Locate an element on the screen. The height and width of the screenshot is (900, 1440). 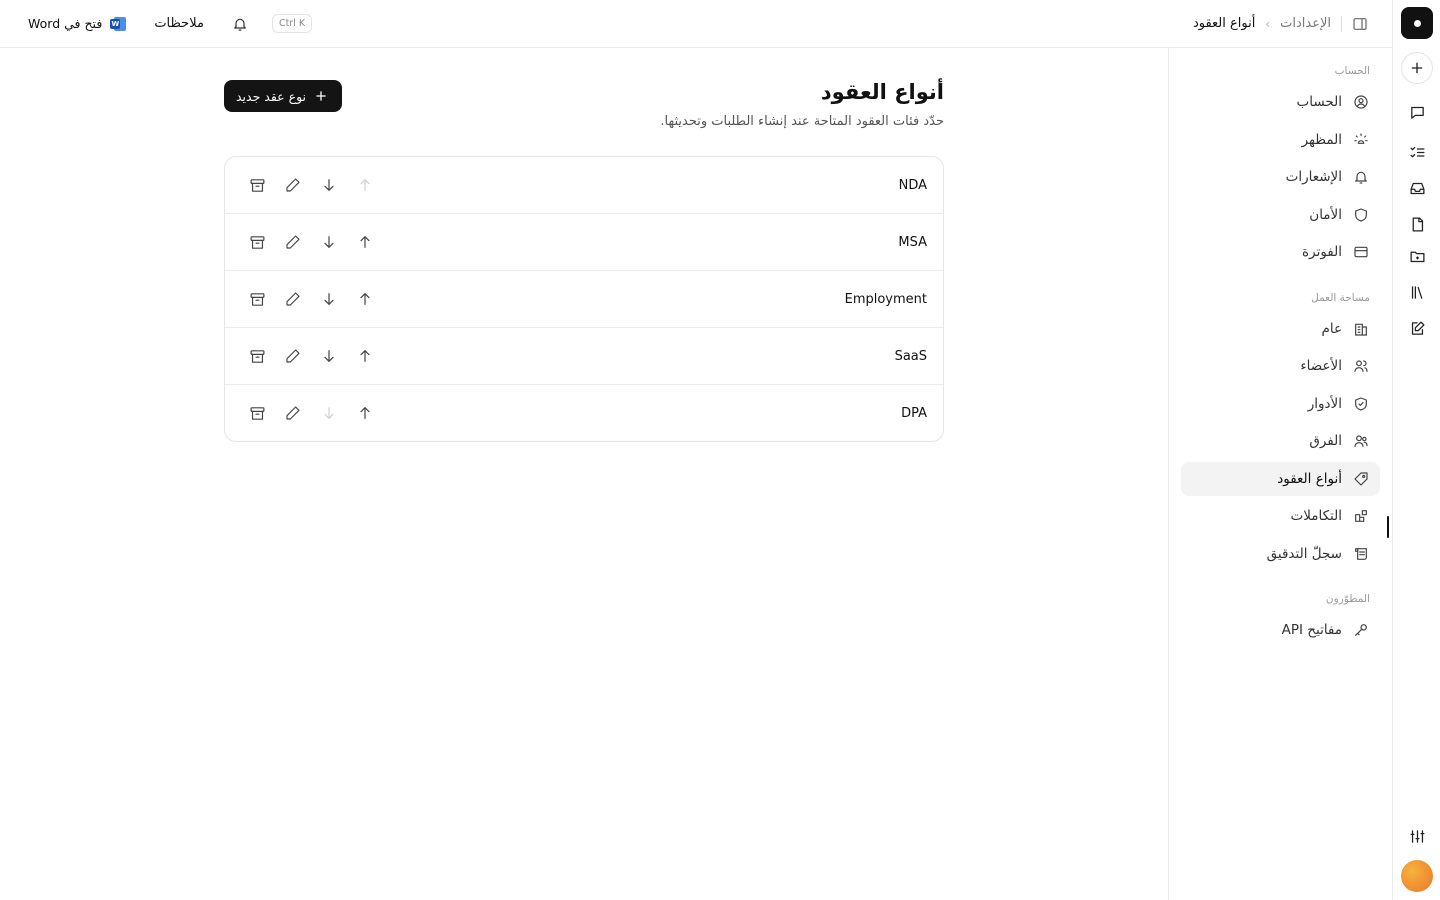
top-actions: فتح في Word W ملاحظات Ctrl K is located at coordinates (170, 23).